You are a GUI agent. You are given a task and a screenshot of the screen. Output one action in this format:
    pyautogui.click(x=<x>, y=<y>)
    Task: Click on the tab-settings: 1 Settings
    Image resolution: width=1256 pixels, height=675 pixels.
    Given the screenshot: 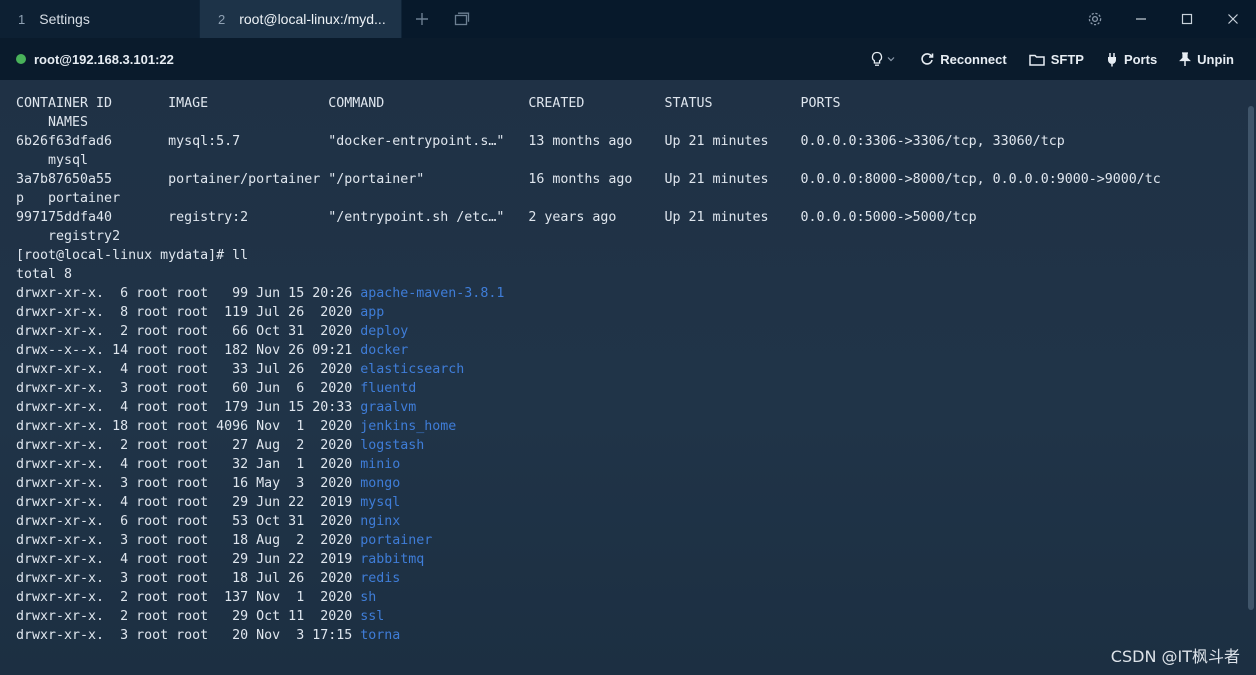 What is the action you would take?
    pyautogui.click(x=100, y=19)
    